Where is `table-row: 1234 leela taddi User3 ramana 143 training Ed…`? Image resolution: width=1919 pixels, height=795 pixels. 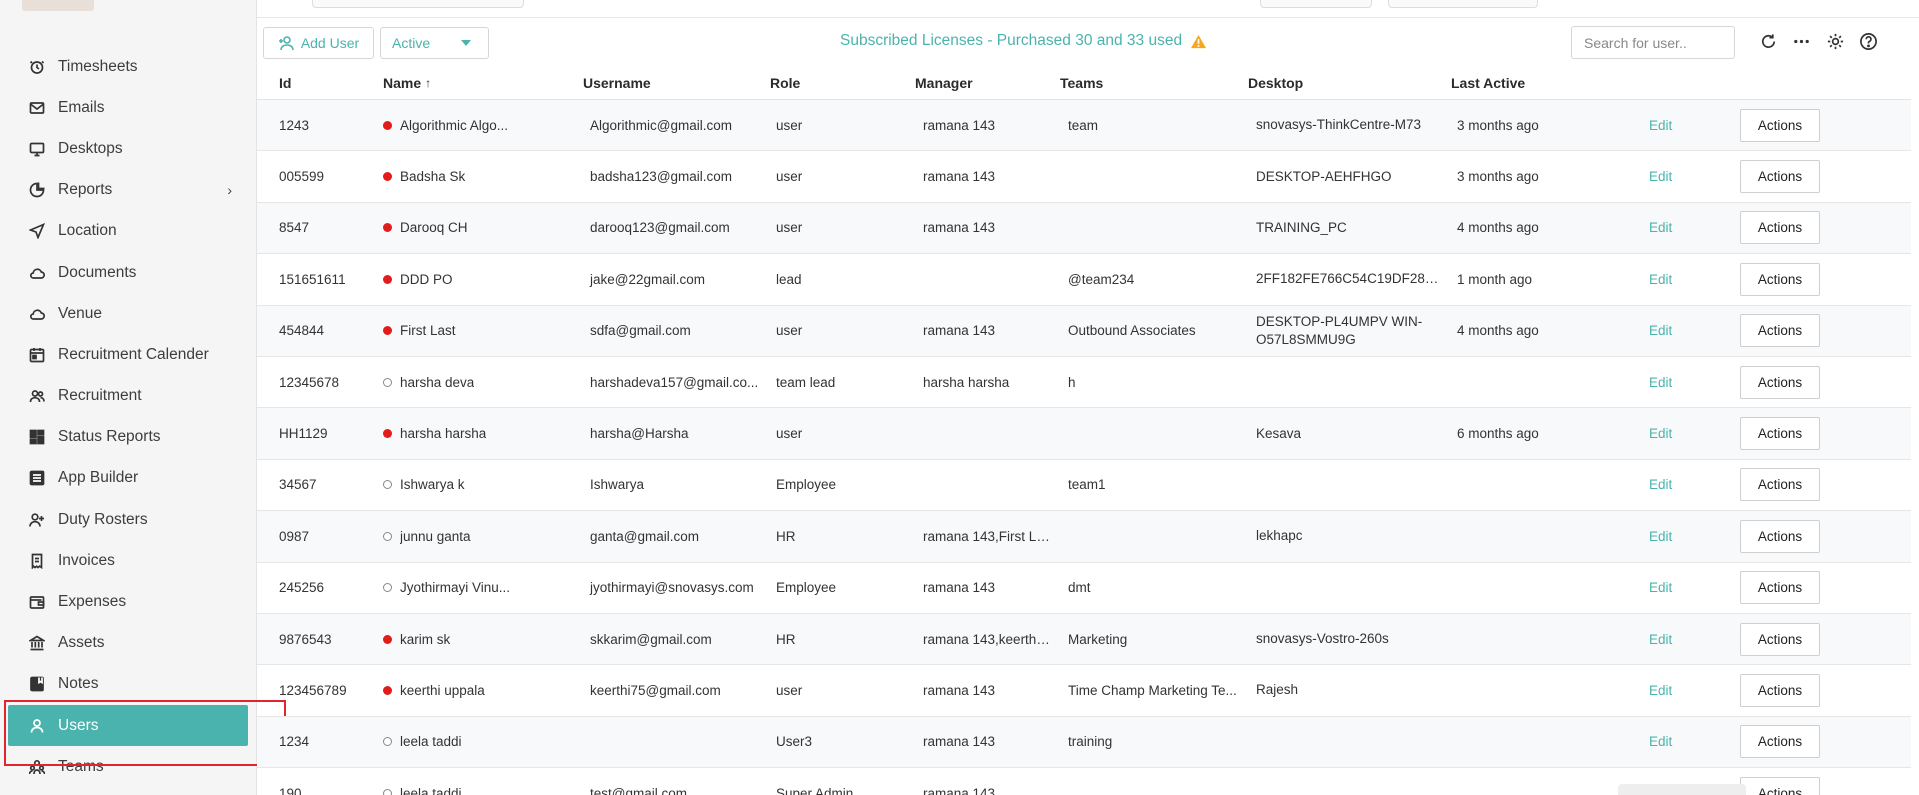 table-row: 1234 leela taddi User3 ramana 143 training Ed… is located at coordinates (1084, 742).